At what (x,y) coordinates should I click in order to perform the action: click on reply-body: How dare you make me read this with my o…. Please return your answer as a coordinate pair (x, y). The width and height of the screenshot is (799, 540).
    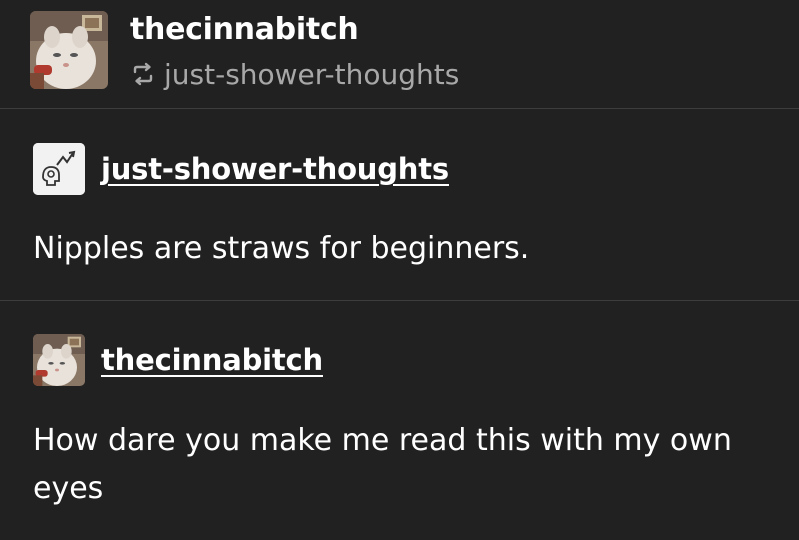
    Looking at the image, I should click on (382, 464).